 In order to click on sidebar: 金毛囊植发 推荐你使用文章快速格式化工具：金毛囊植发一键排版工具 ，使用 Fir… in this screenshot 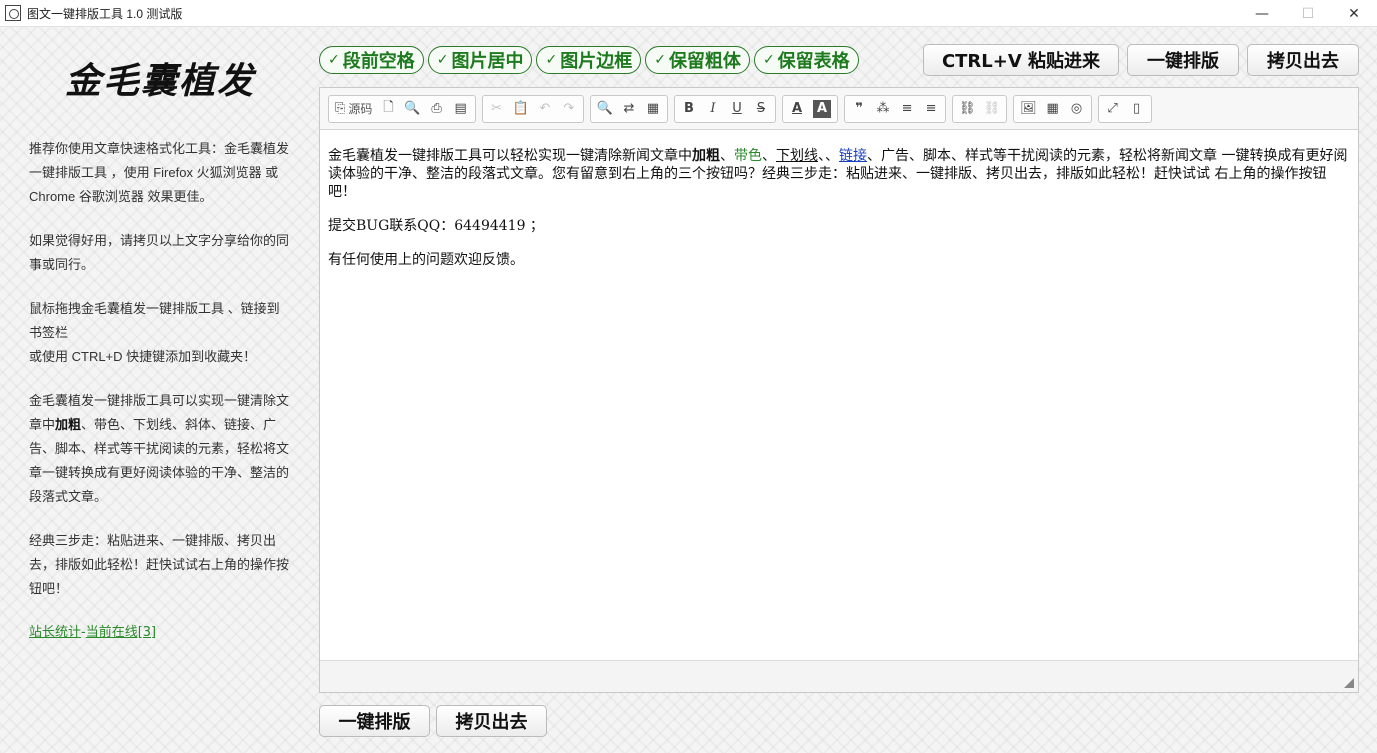, I will do `click(160, 348)`.